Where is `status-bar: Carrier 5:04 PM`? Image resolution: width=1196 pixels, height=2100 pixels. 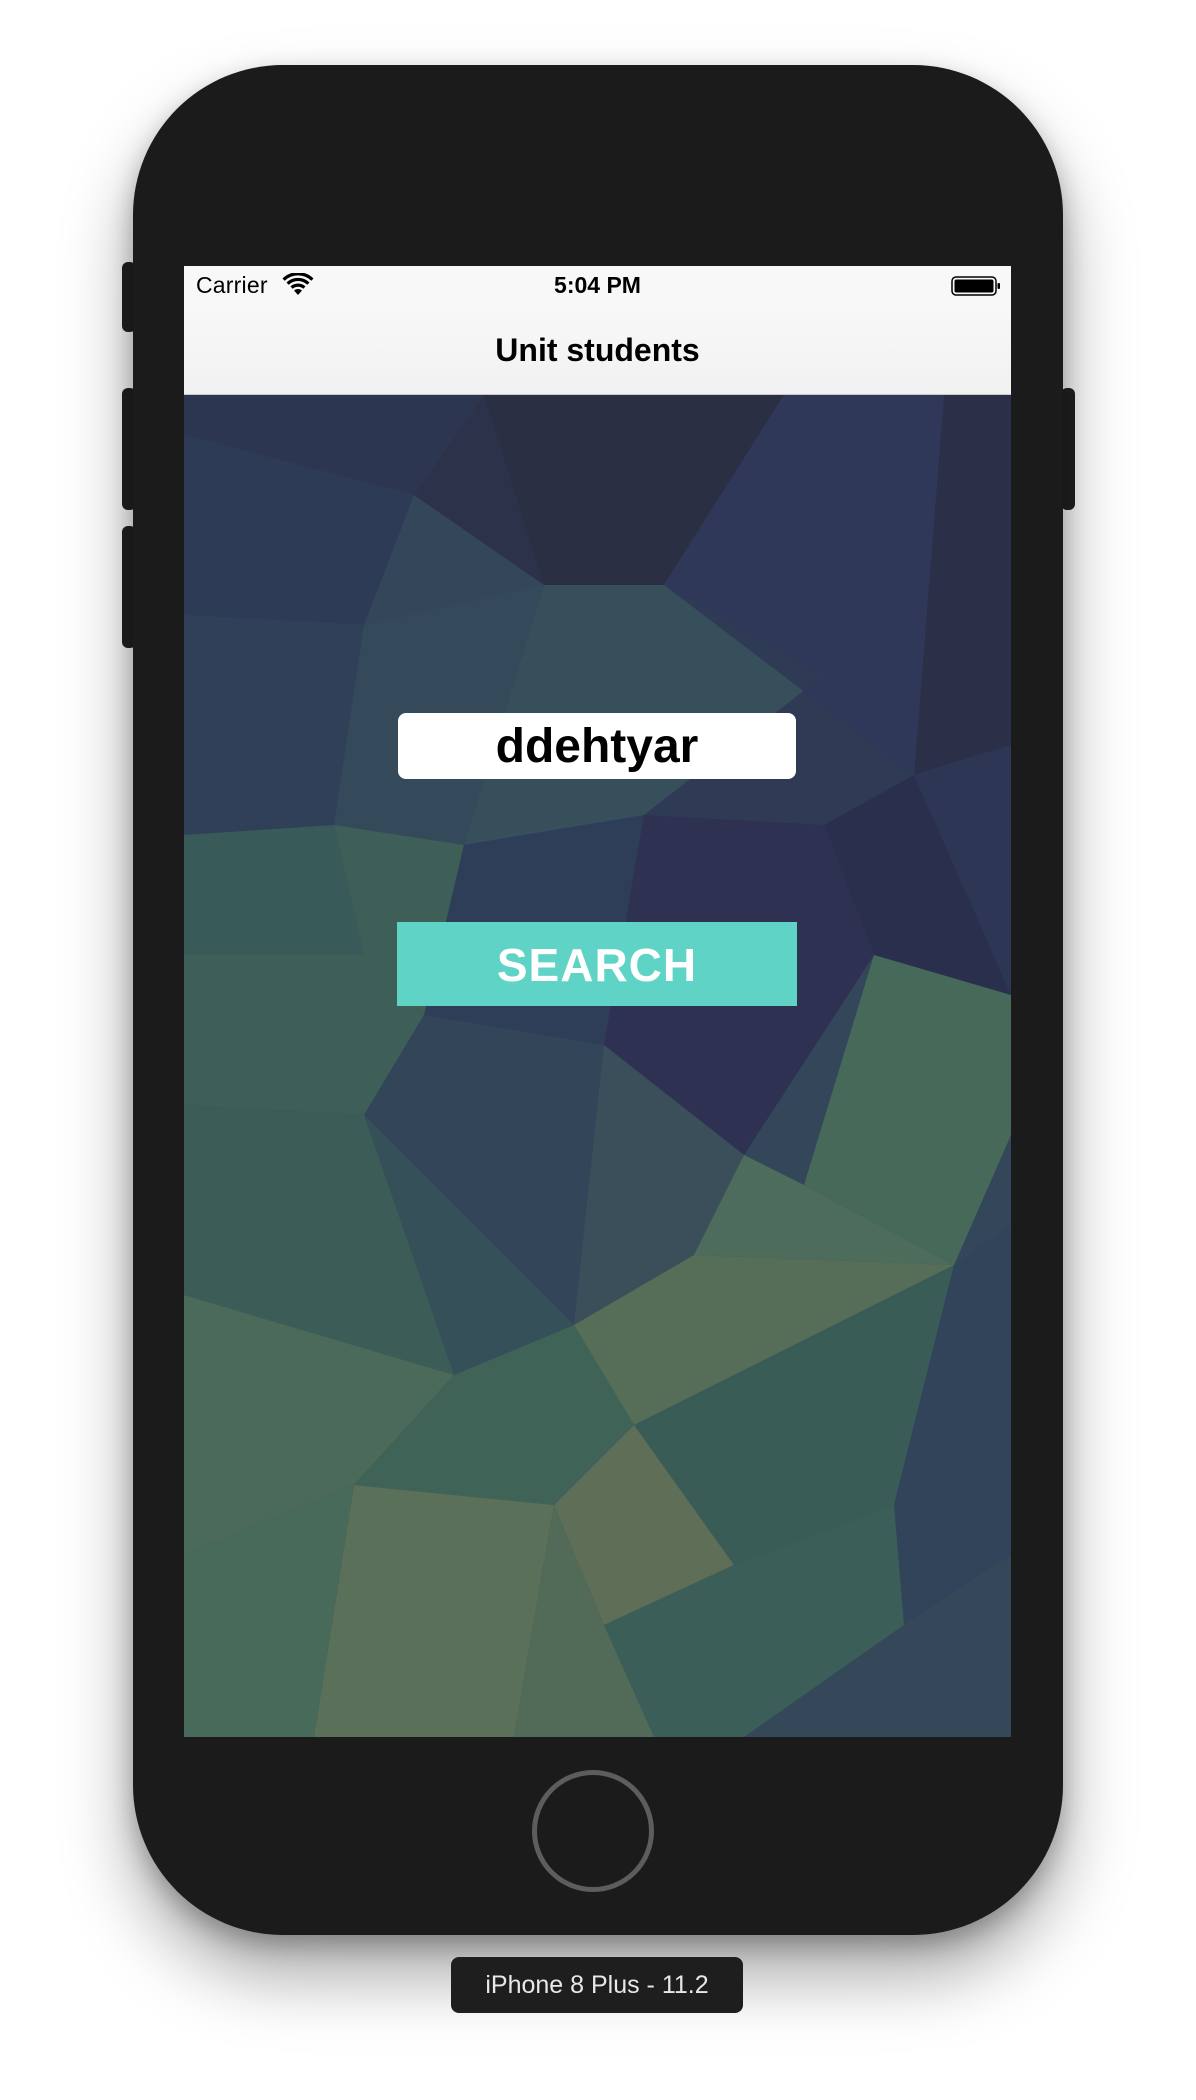
status-bar: Carrier 5:04 PM is located at coordinates (597, 286).